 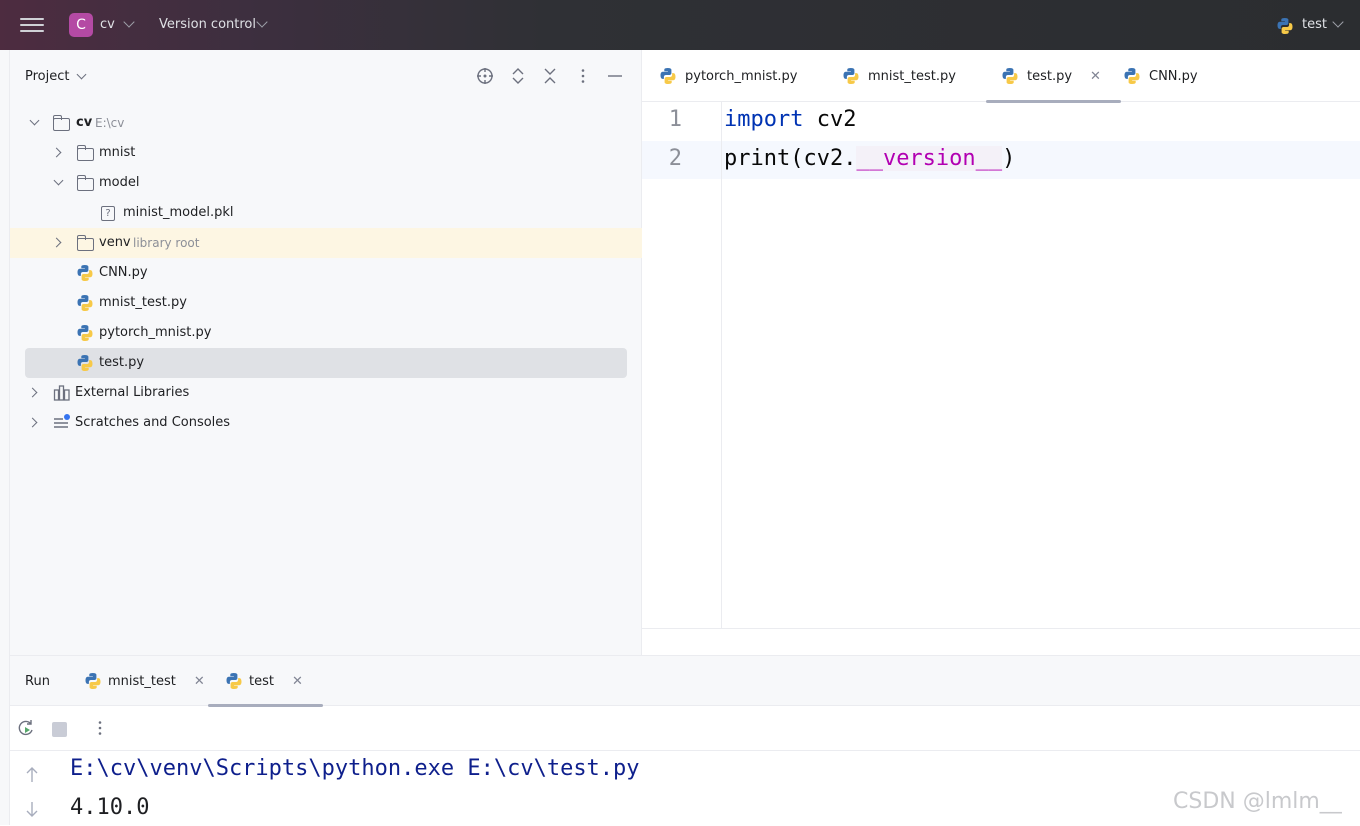 What do you see at coordinates (685, 681) in the screenshot?
I see `run-tabs: Run mnist_test ✕ test ✕` at bounding box center [685, 681].